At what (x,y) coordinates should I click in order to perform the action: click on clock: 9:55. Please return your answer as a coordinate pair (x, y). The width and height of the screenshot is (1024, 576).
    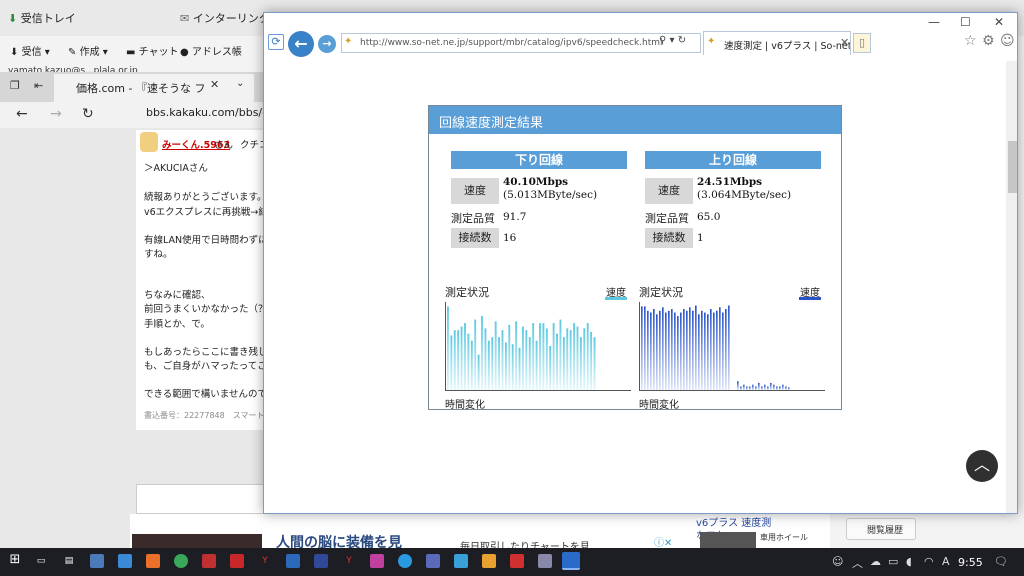
    Looking at the image, I should click on (970, 562).